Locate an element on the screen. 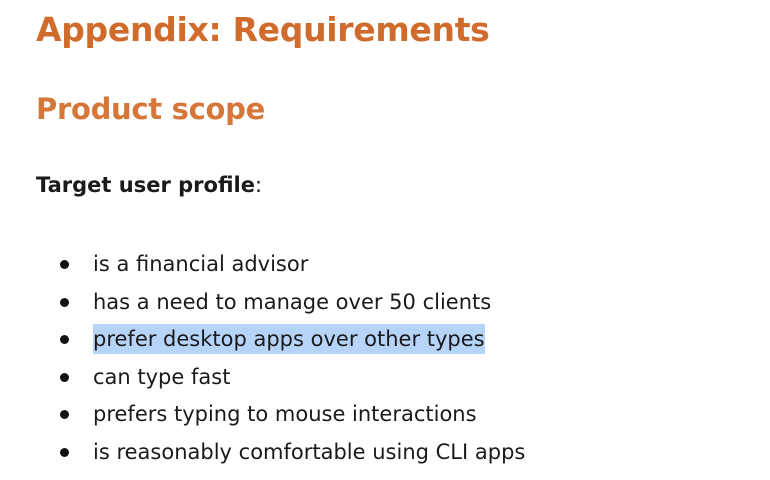  selected-text-highlight: prefer desktop apps over other types is located at coordinates (289, 339).